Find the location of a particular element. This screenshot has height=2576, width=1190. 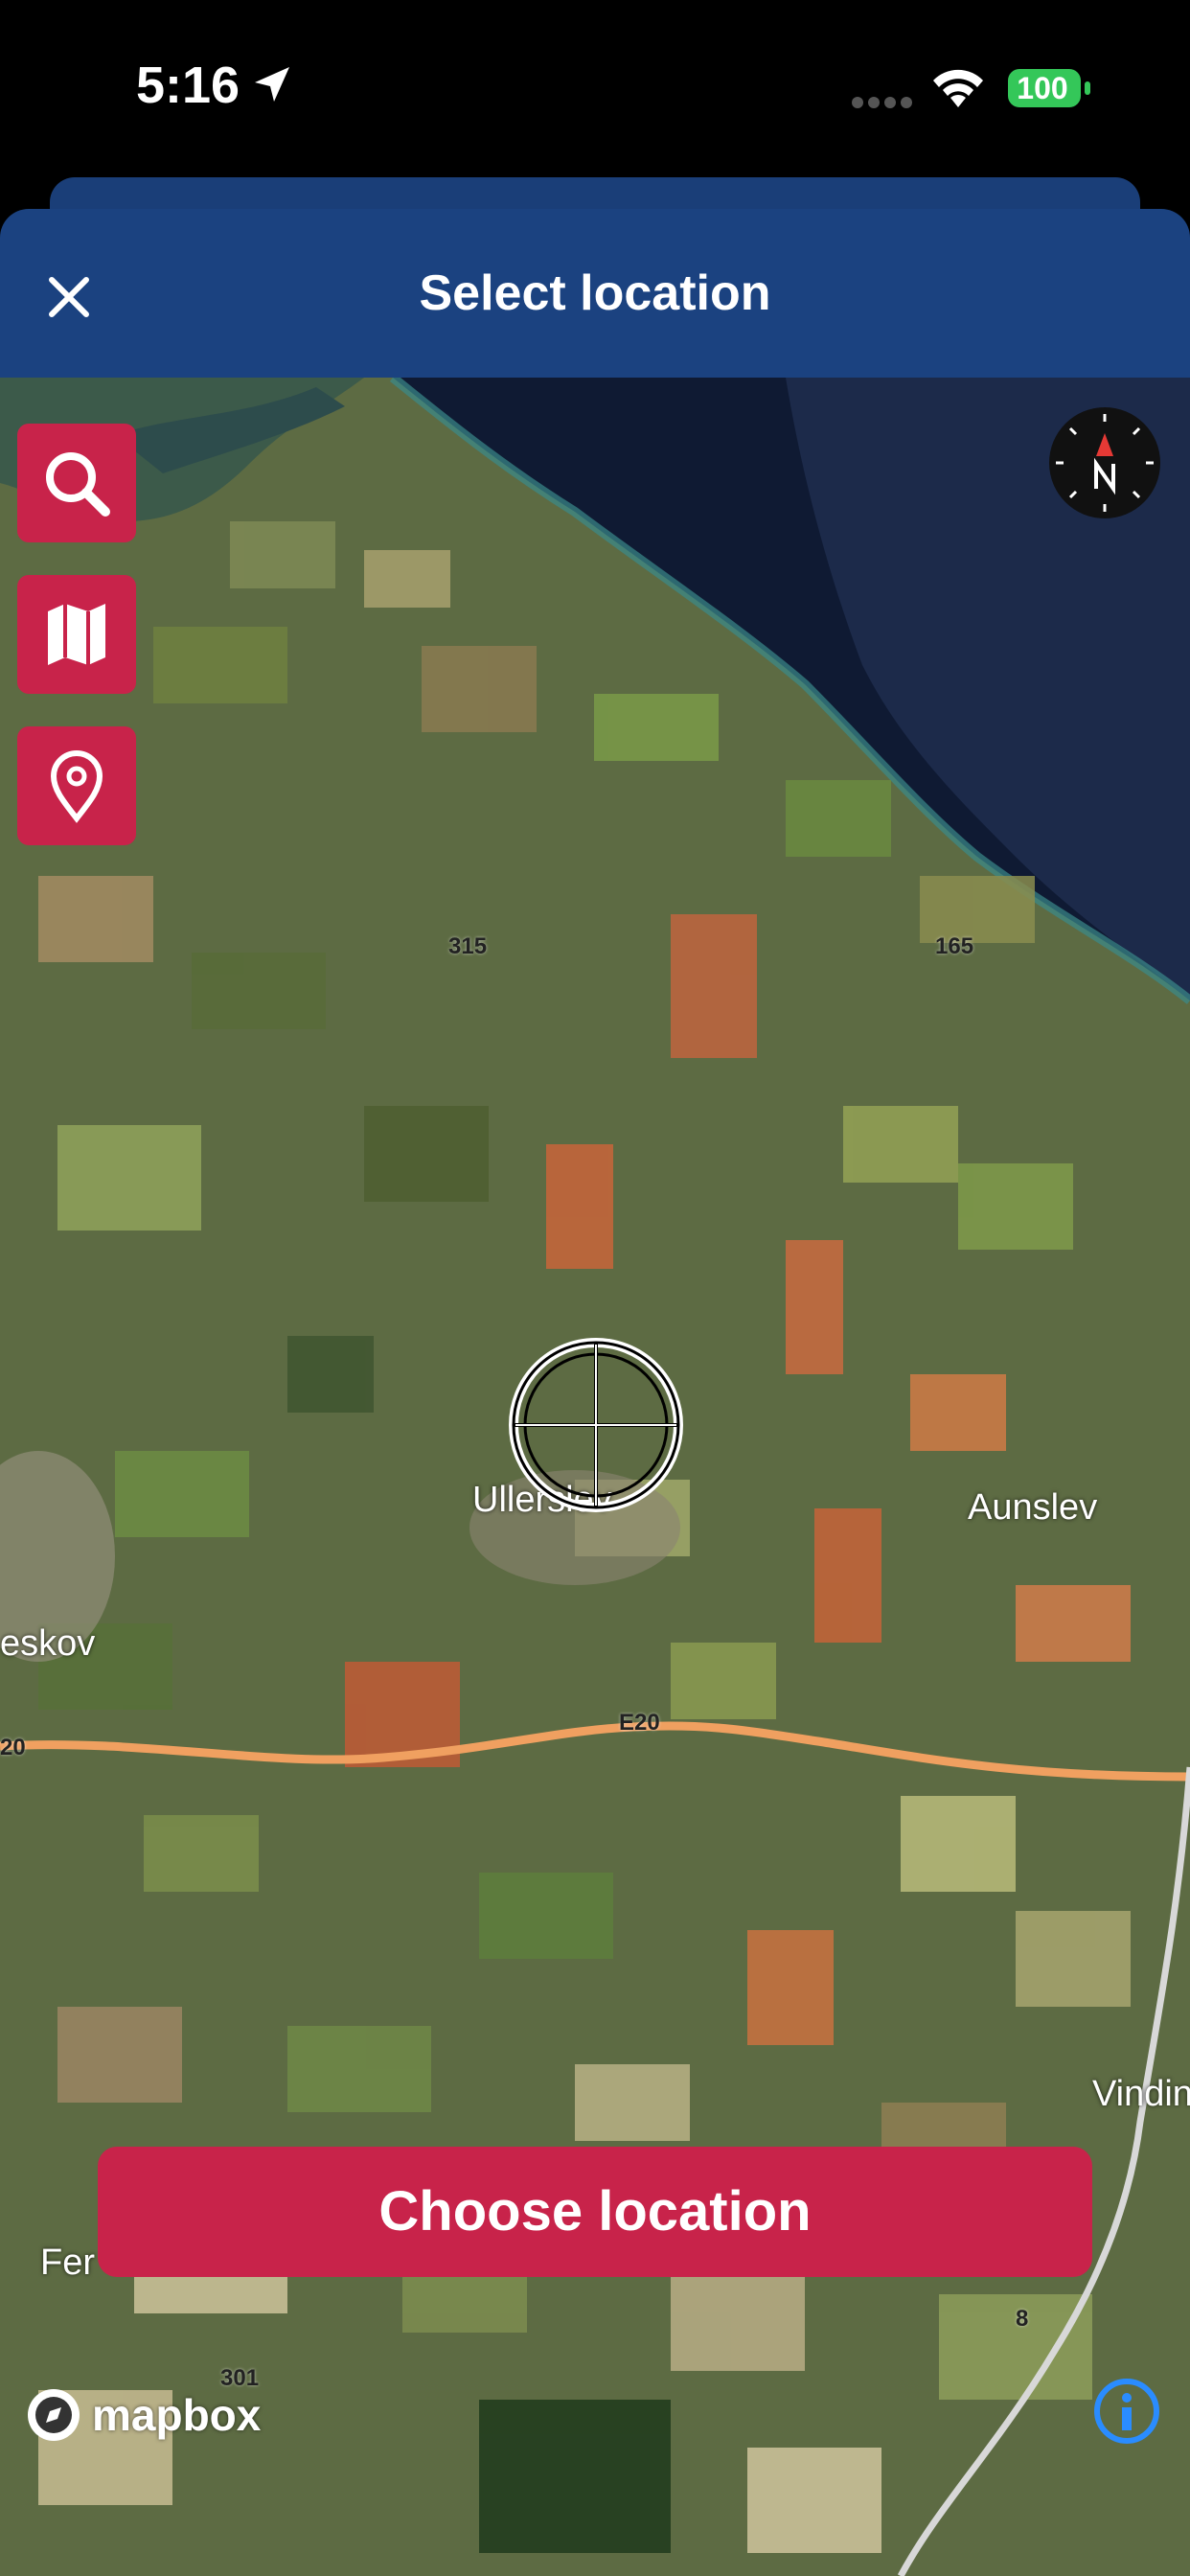

info-icon is located at coordinates (1127, 2411).